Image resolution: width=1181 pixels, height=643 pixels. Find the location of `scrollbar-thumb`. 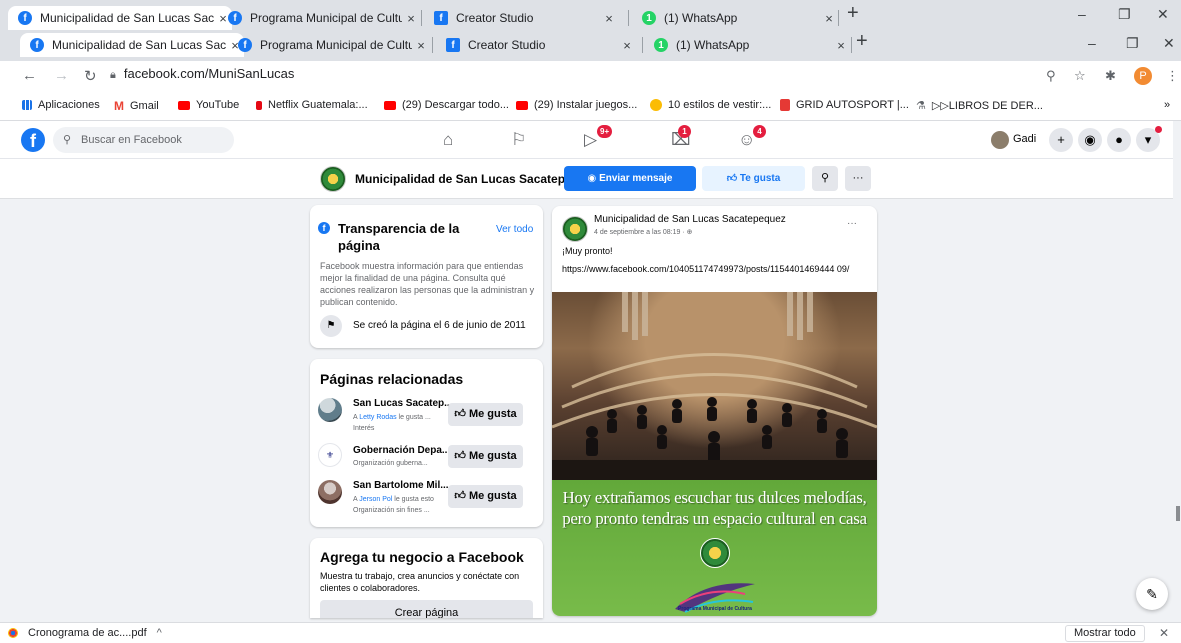

scrollbar-thumb is located at coordinates (1178, 513).